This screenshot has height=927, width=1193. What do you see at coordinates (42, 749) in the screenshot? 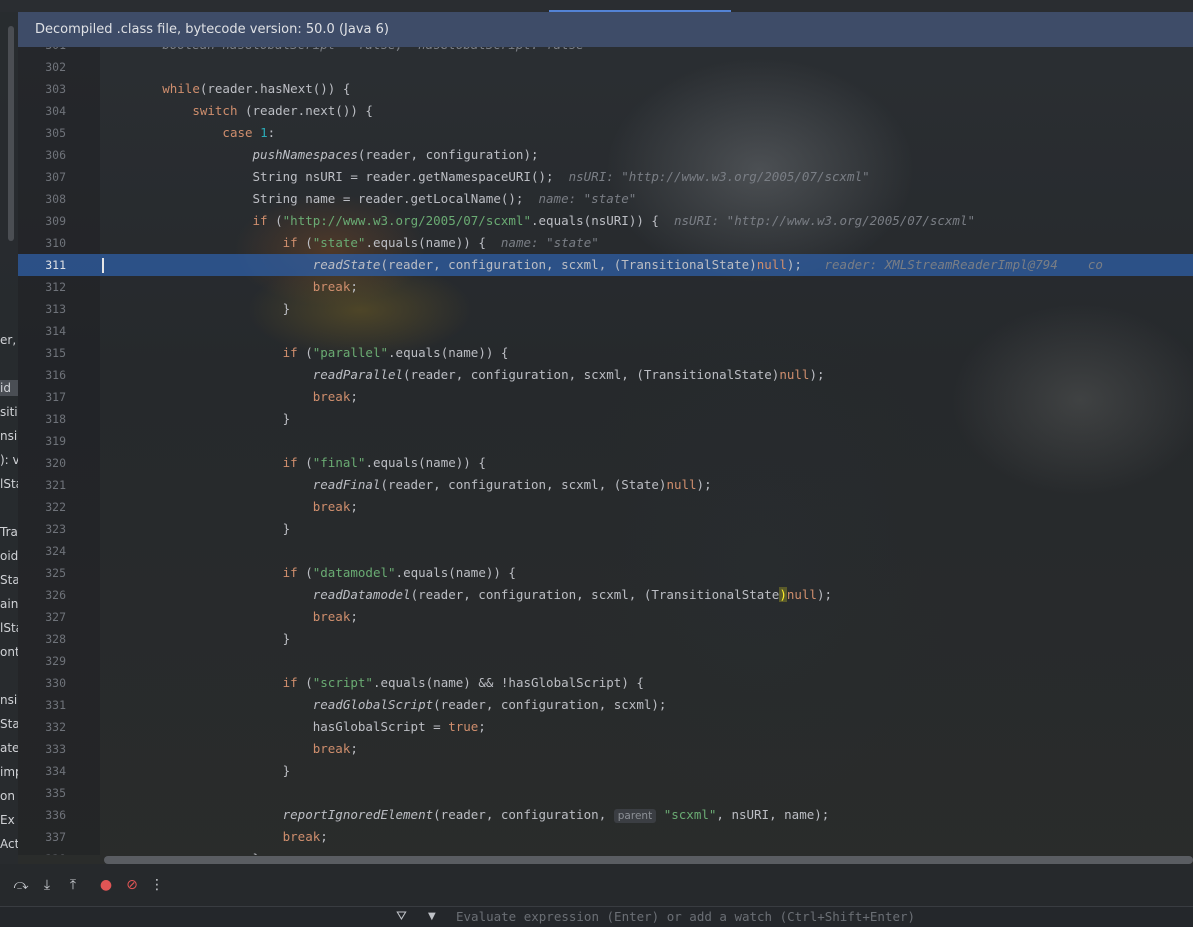
I see `line-number: 333` at bounding box center [42, 749].